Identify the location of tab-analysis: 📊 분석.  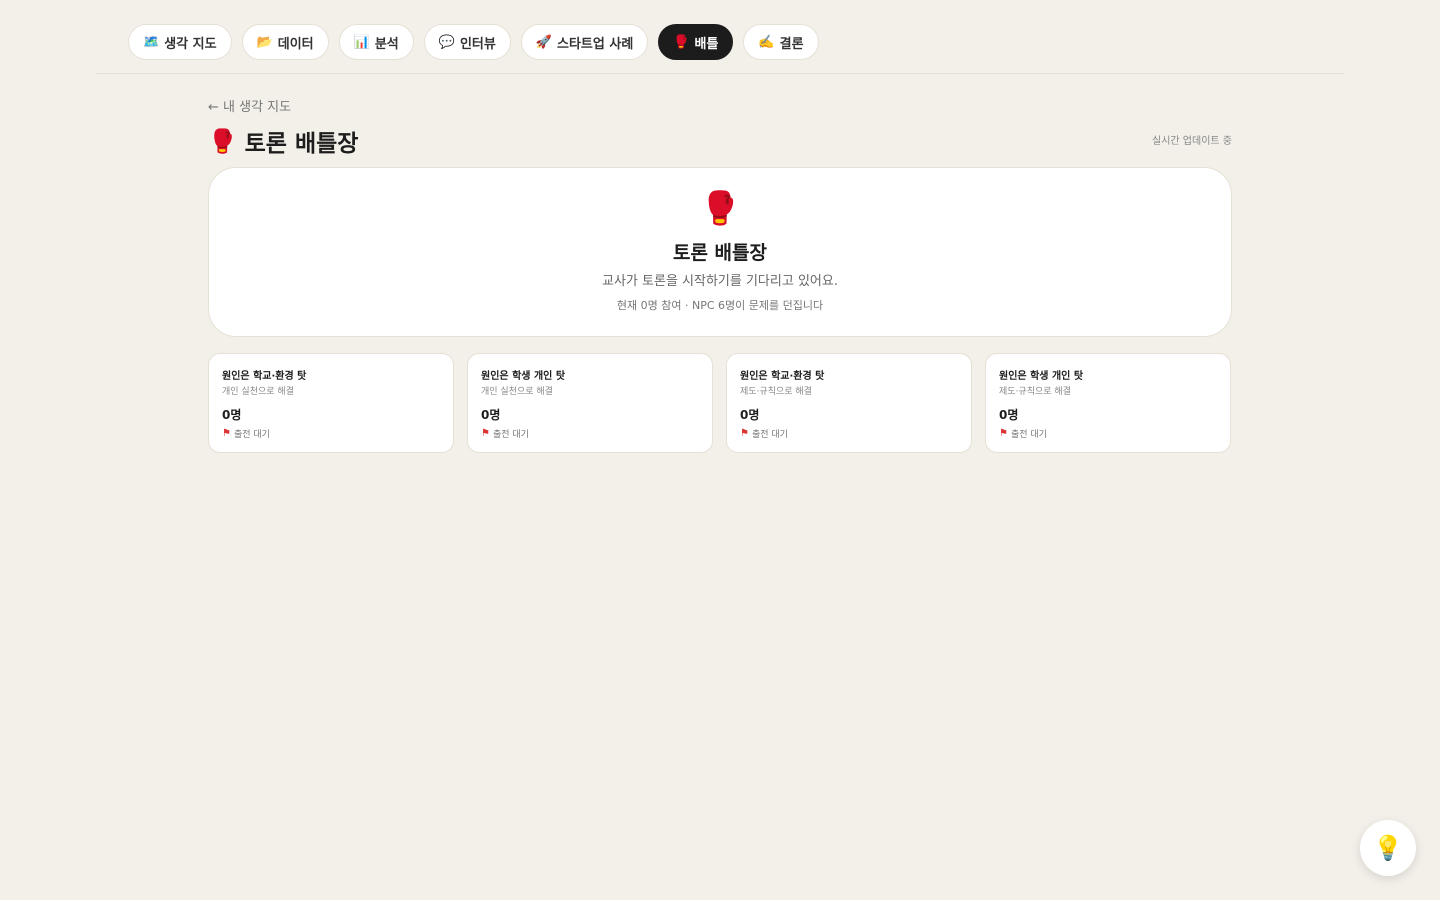
(376, 42).